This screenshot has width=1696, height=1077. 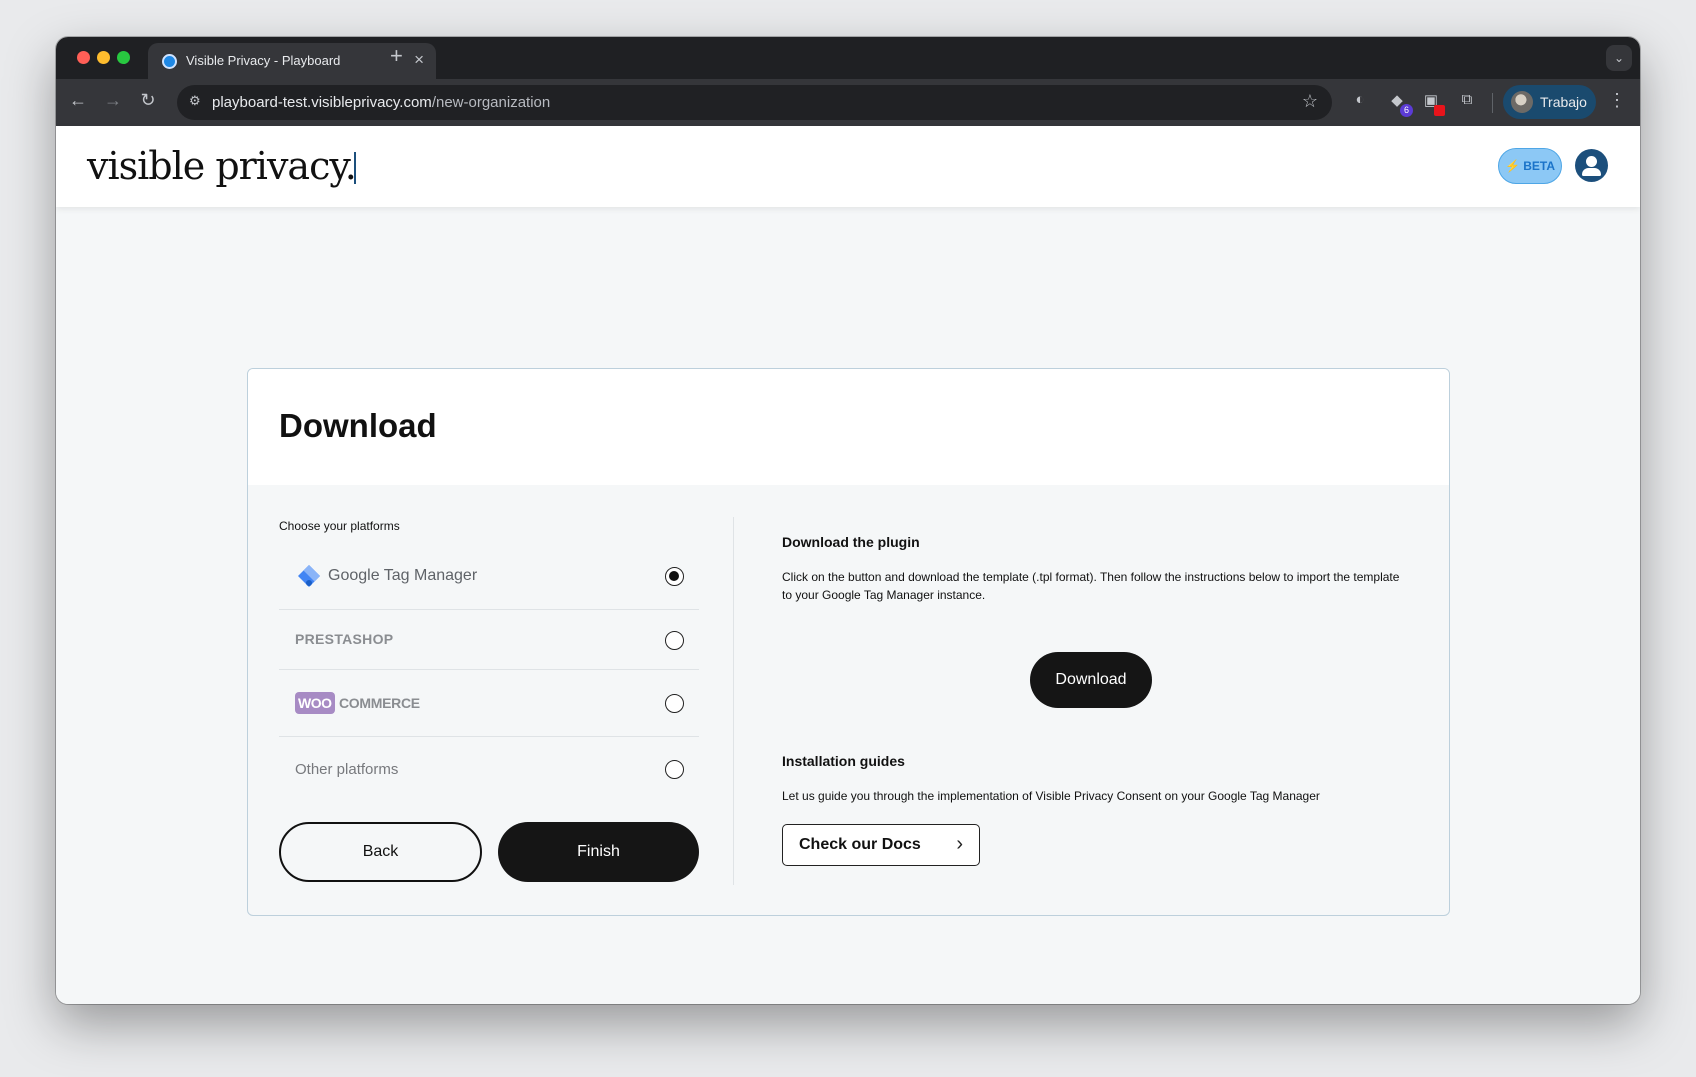 I want to click on url-path: /new-organization, so click(x=491, y=102).